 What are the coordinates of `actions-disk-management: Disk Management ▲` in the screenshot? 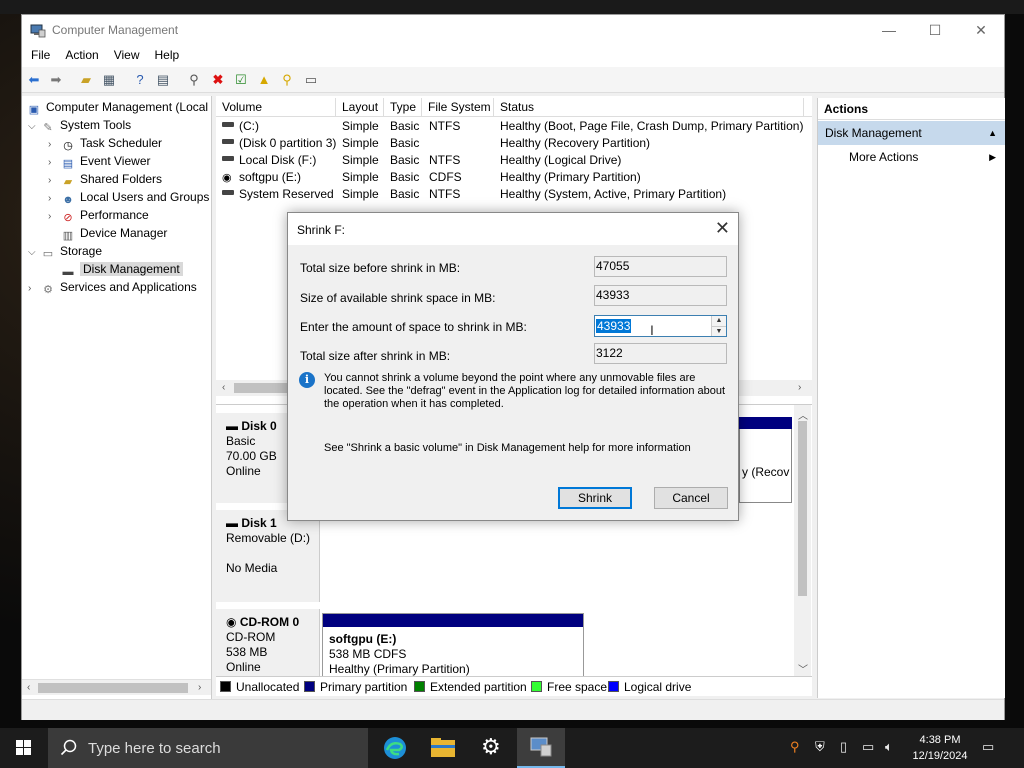 It's located at (911, 133).